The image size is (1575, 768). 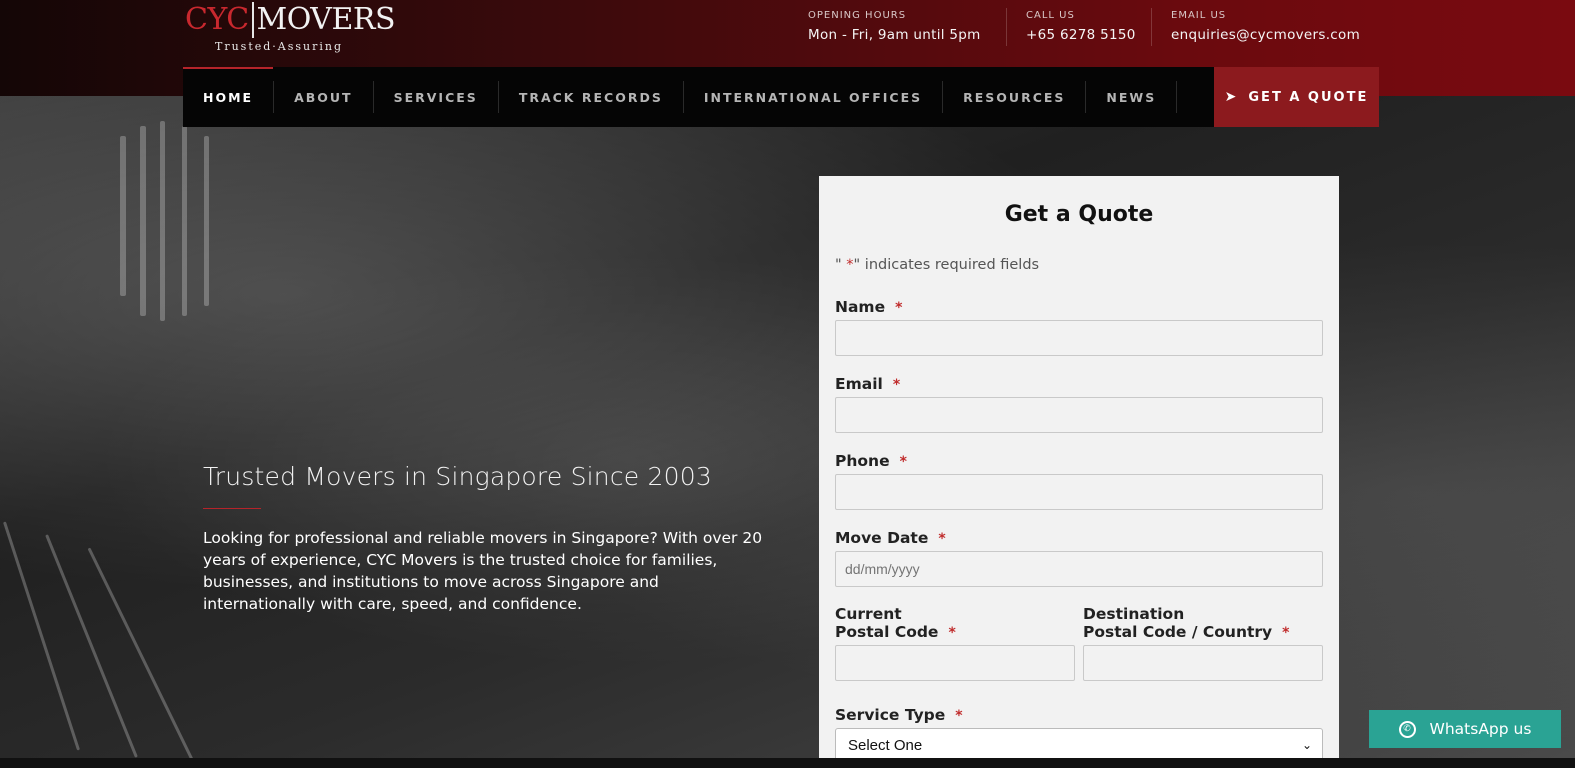 What do you see at coordinates (859, 384) in the screenshot?
I see `email-label-text: Email` at bounding box center [859, 384].